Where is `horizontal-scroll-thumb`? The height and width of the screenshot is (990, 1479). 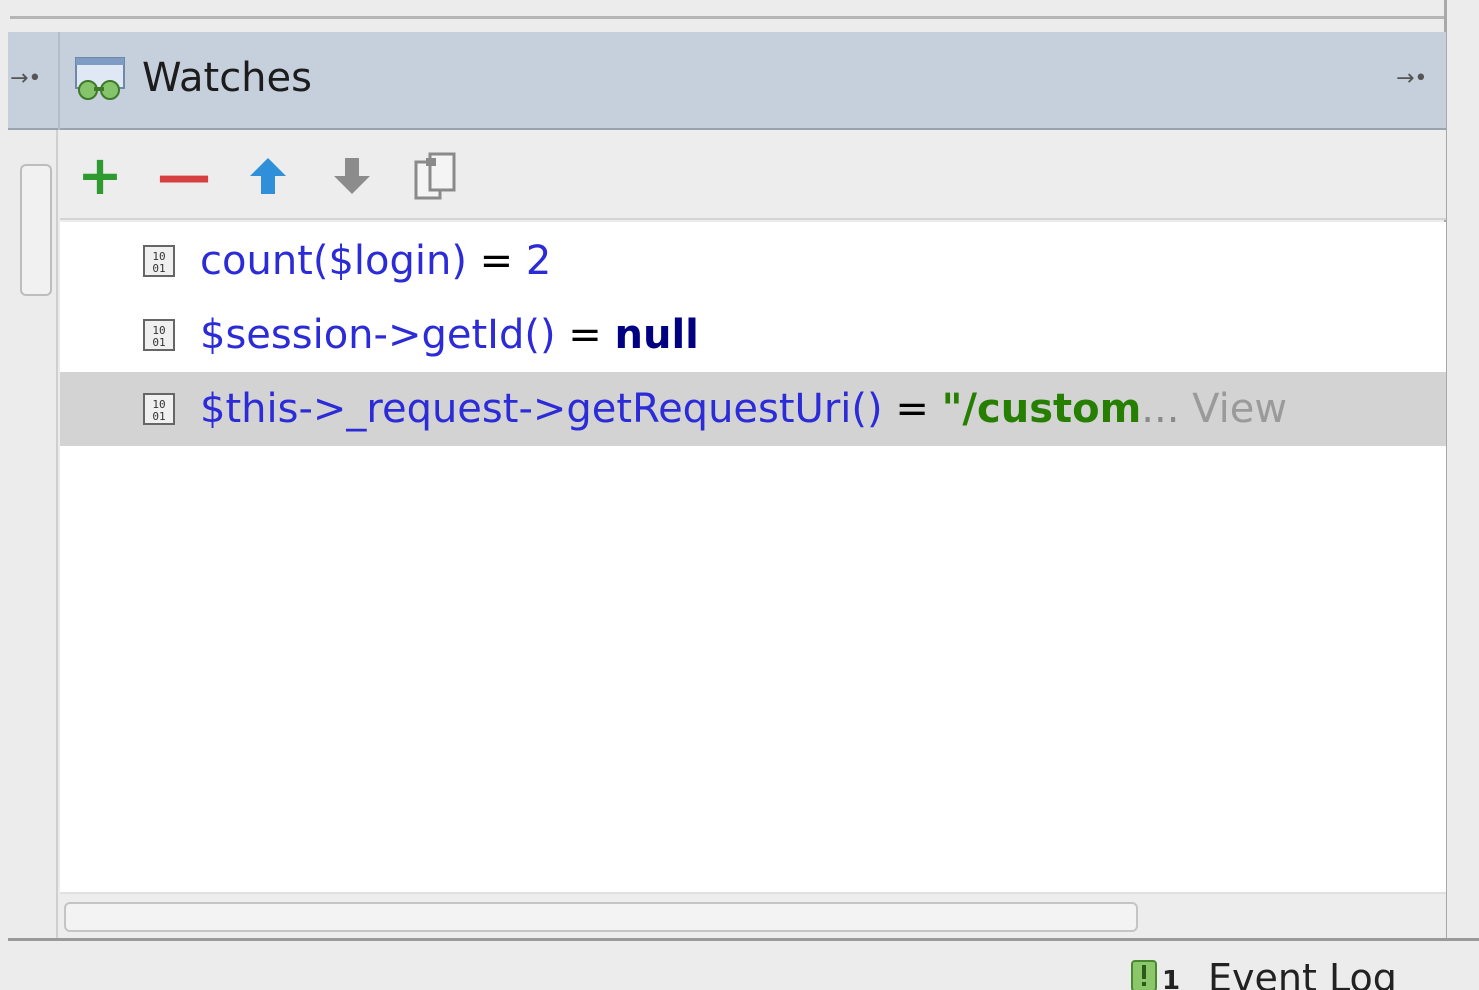
horizontal-scroll-thumb is located at coordinates (601, 917).